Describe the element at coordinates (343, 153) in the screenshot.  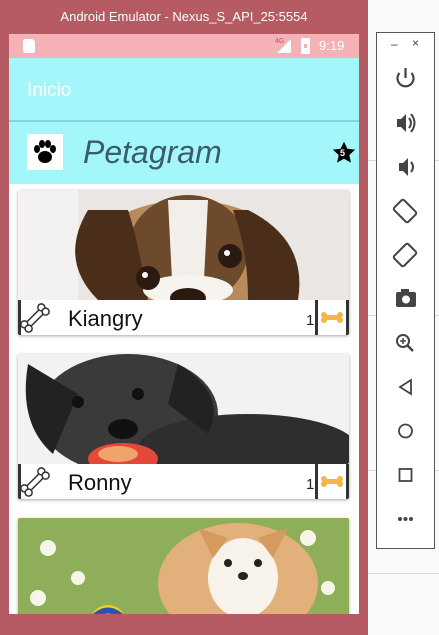
I see `favorites-count: 5` at that location.